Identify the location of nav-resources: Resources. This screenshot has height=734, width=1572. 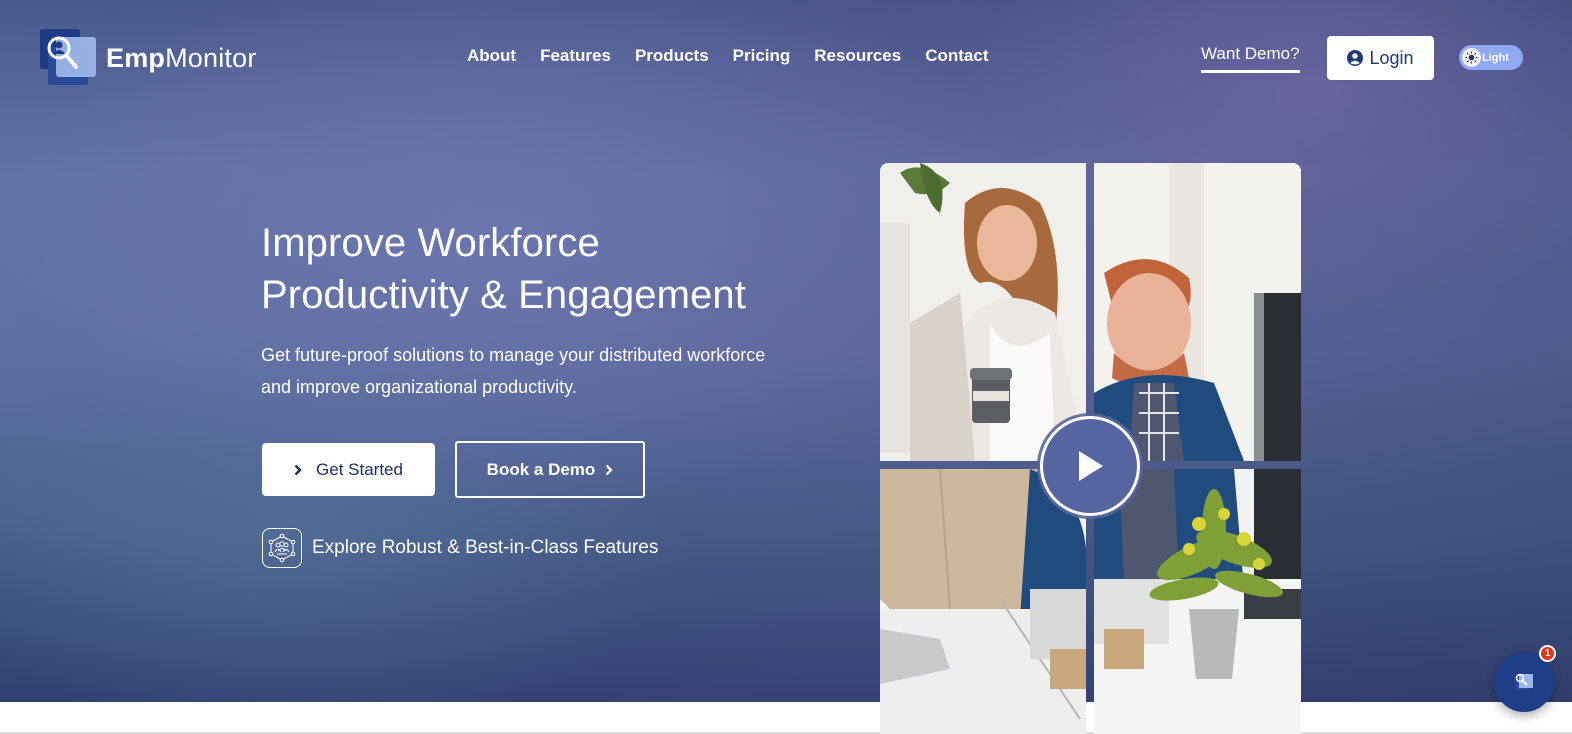
(857, 56).